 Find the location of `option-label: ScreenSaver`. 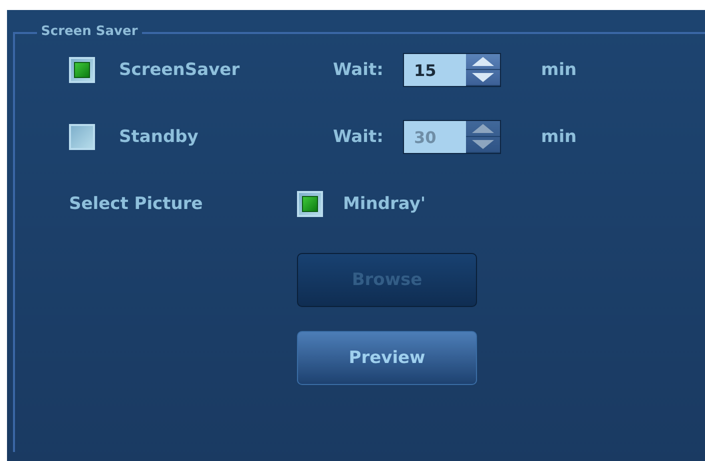

option-label: ScreenSaver is located at coordinates (180, 70).